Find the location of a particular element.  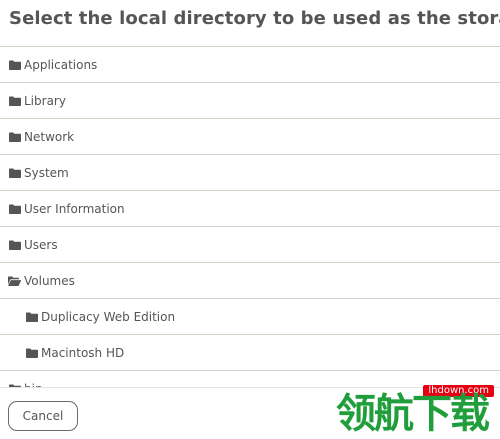

directory-row-library: Library is located at coordinates (250, 101).